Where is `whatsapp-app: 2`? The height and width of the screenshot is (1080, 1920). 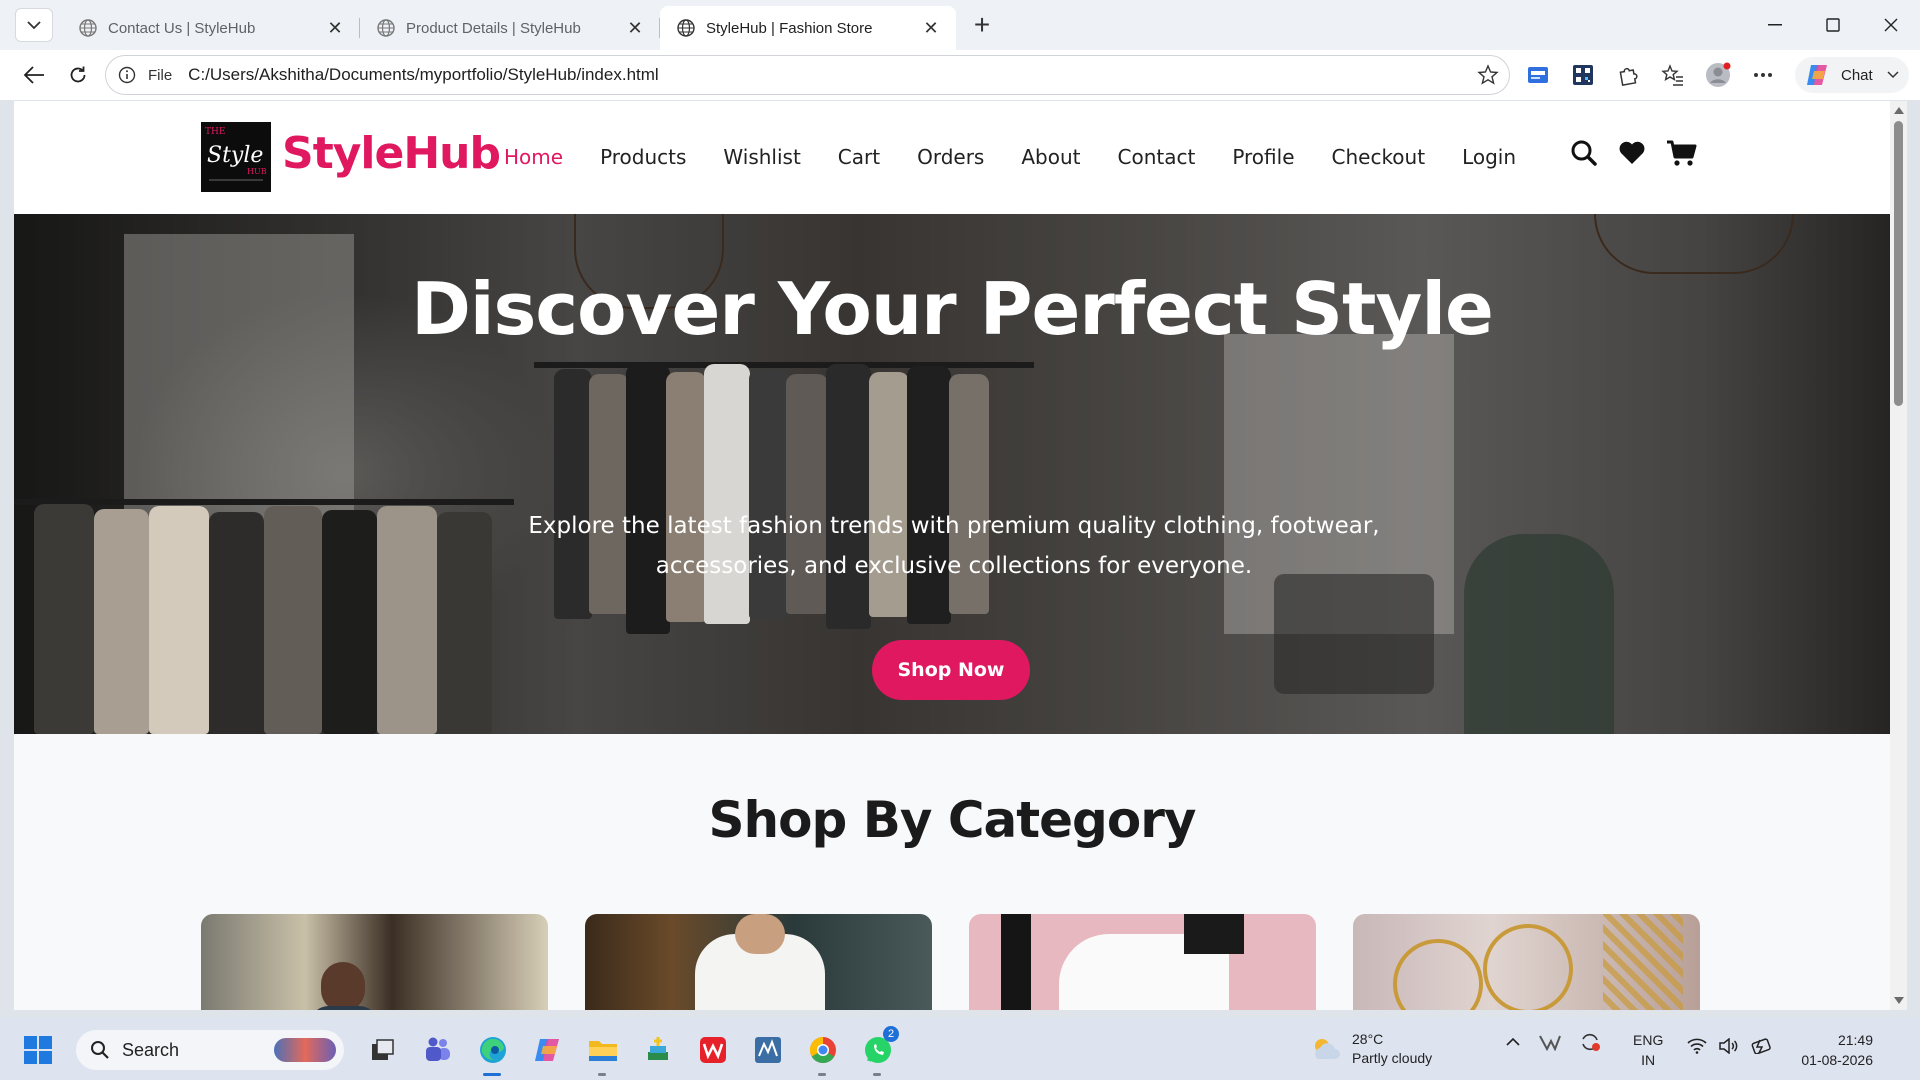 whatsapp-app: 2 is located at coordinates (877, 1051).